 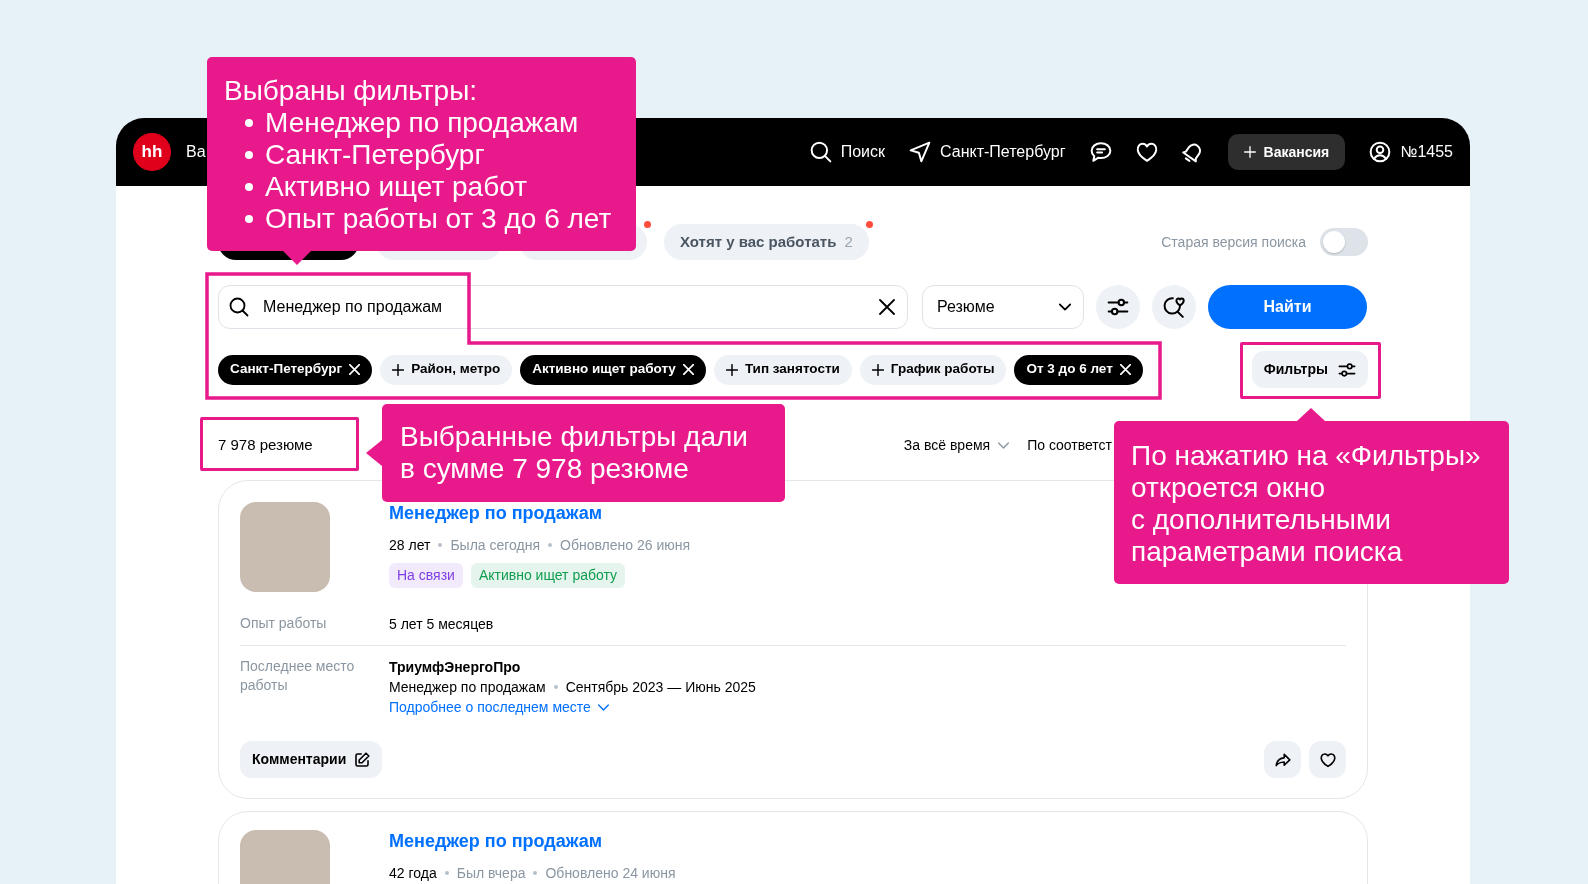 What do you see at coordinates (455, 667) in the screenshot?
I see `company-name: ТриумфЭнергоПро` at bounding box center [455, 667].